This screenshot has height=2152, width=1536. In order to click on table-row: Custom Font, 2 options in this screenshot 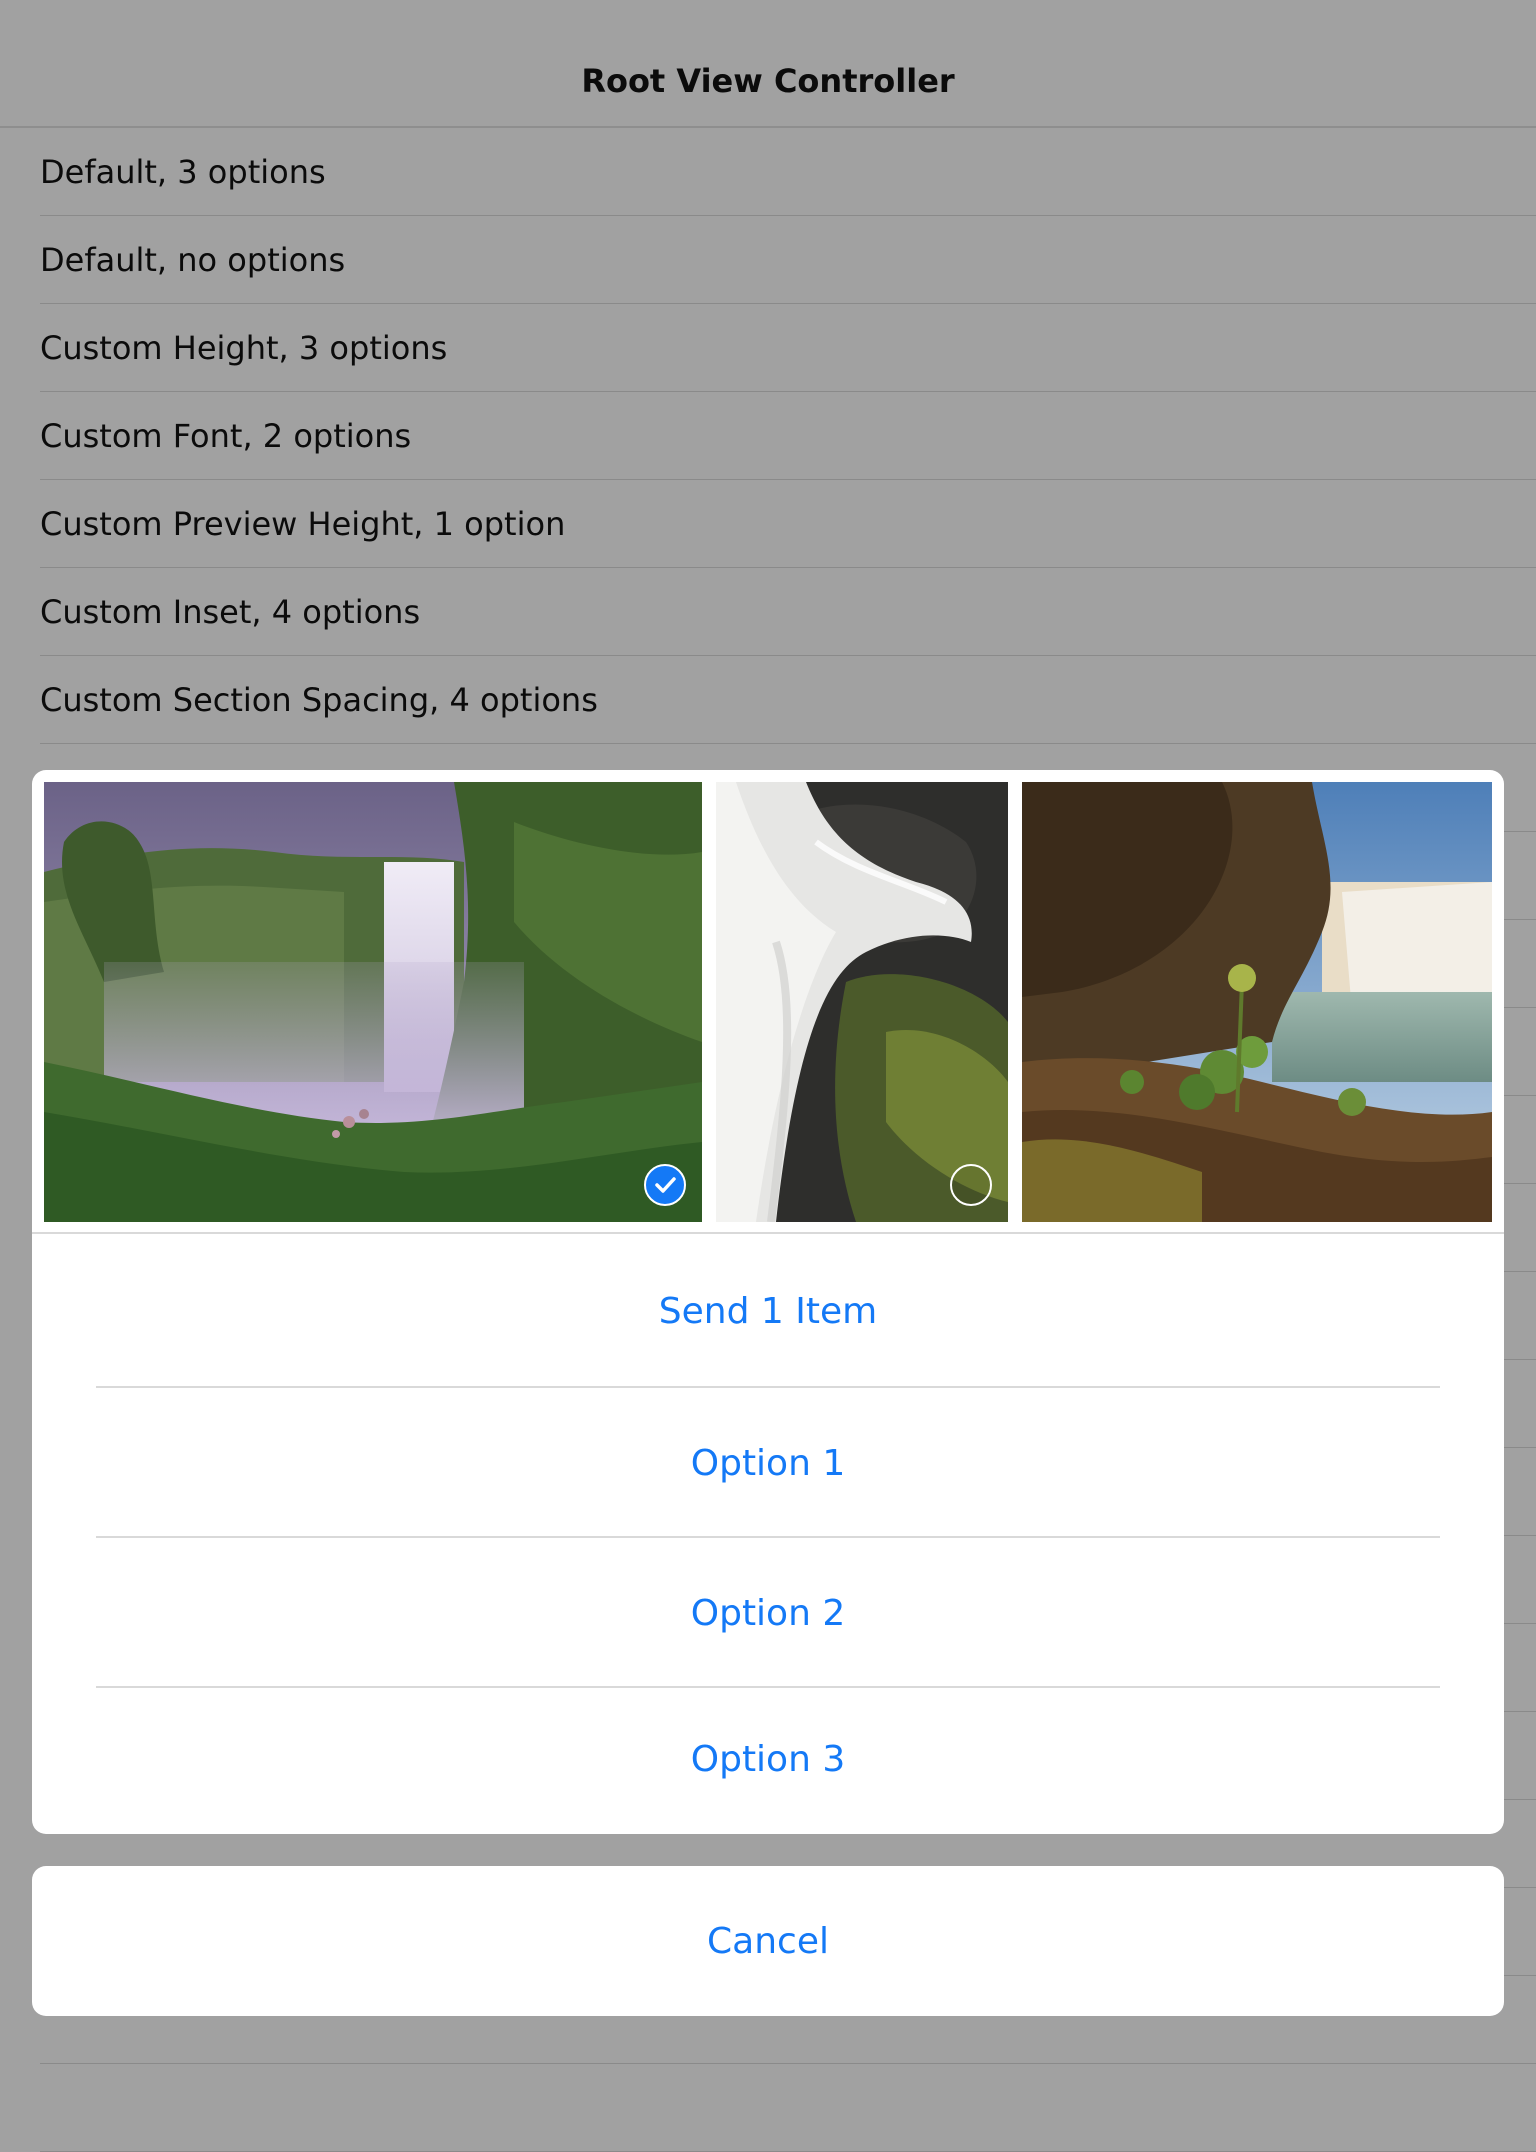, I will do `click(768, 436)`.